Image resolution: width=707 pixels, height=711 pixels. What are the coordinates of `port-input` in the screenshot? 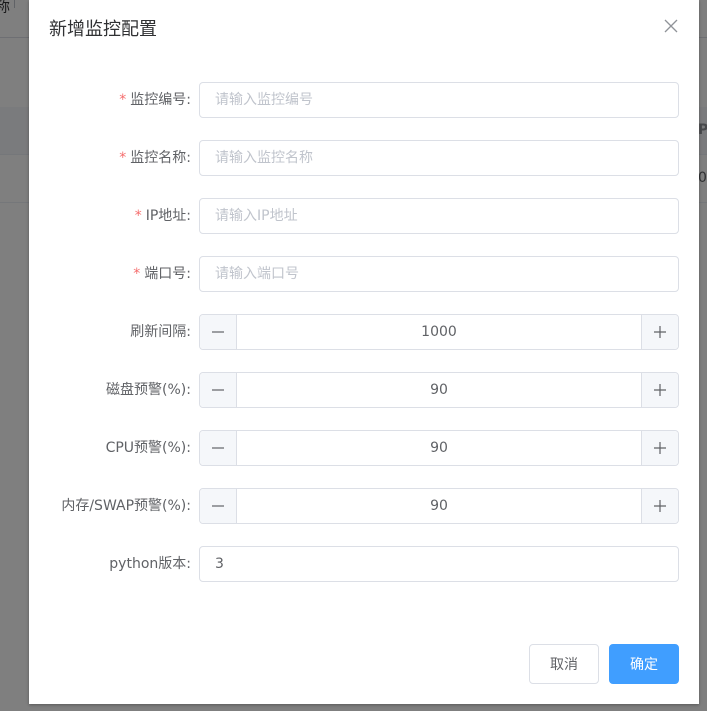 It's located at (439, 274).